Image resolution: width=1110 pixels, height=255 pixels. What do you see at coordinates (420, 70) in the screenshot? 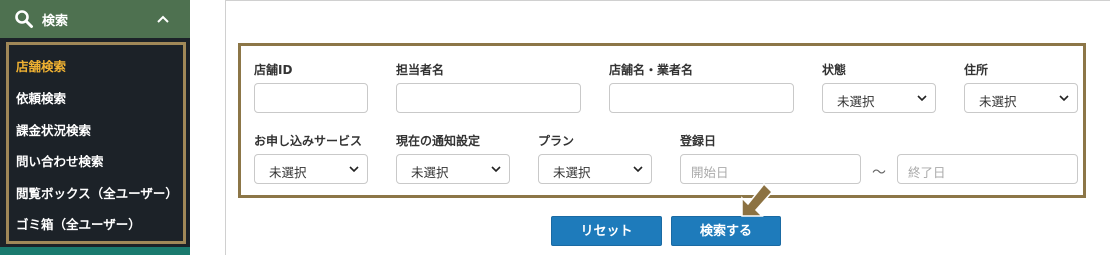
I see `label-staff-name: 担当者名` at bounding box center [420, 70].